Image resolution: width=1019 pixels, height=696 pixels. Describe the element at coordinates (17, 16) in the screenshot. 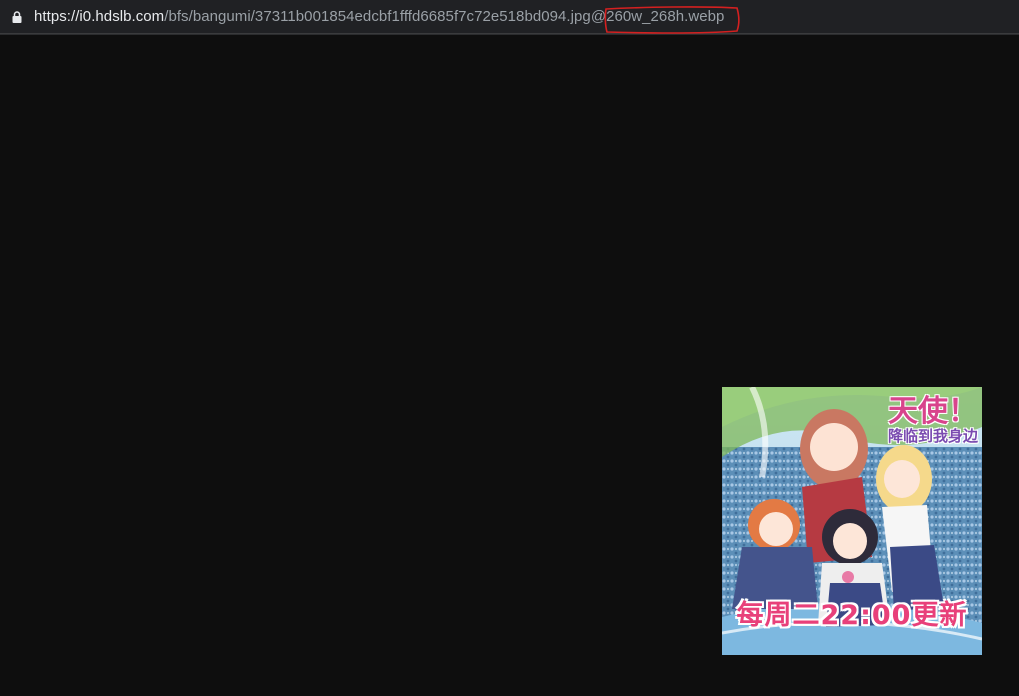

I see `lock-icon` at that location.